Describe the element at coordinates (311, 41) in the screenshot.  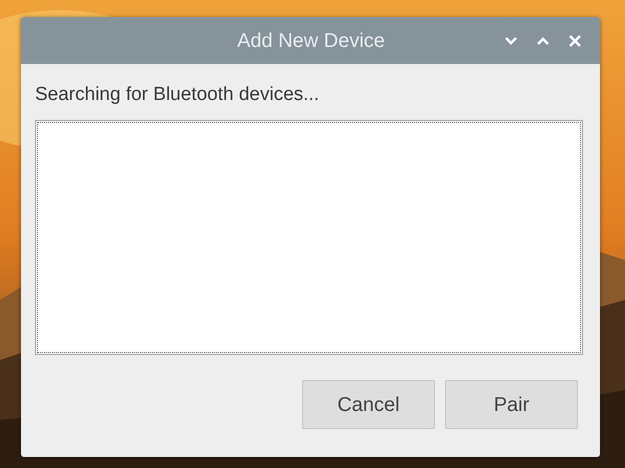
I see `window-title: Add New Device` at that location.